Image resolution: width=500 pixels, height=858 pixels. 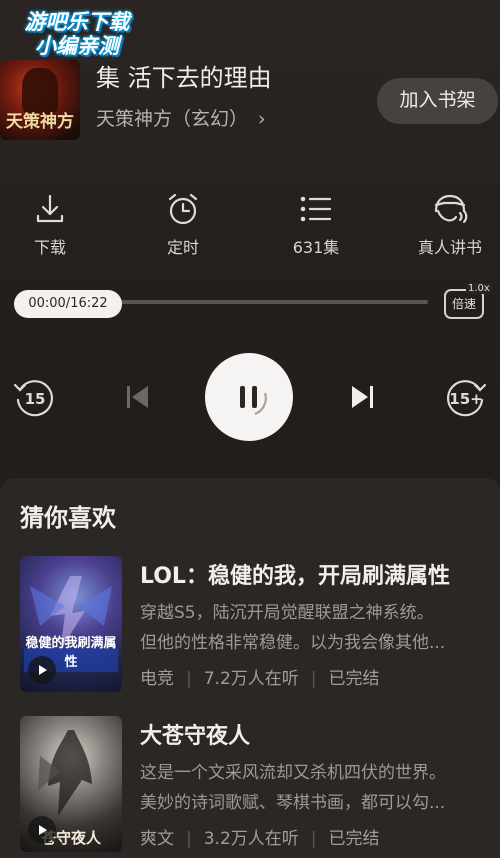 What do you see at coordinates (479, 288) in the screenshot?
I see `playback-speed-value: 1.0x` at bounding box center [479, 288].